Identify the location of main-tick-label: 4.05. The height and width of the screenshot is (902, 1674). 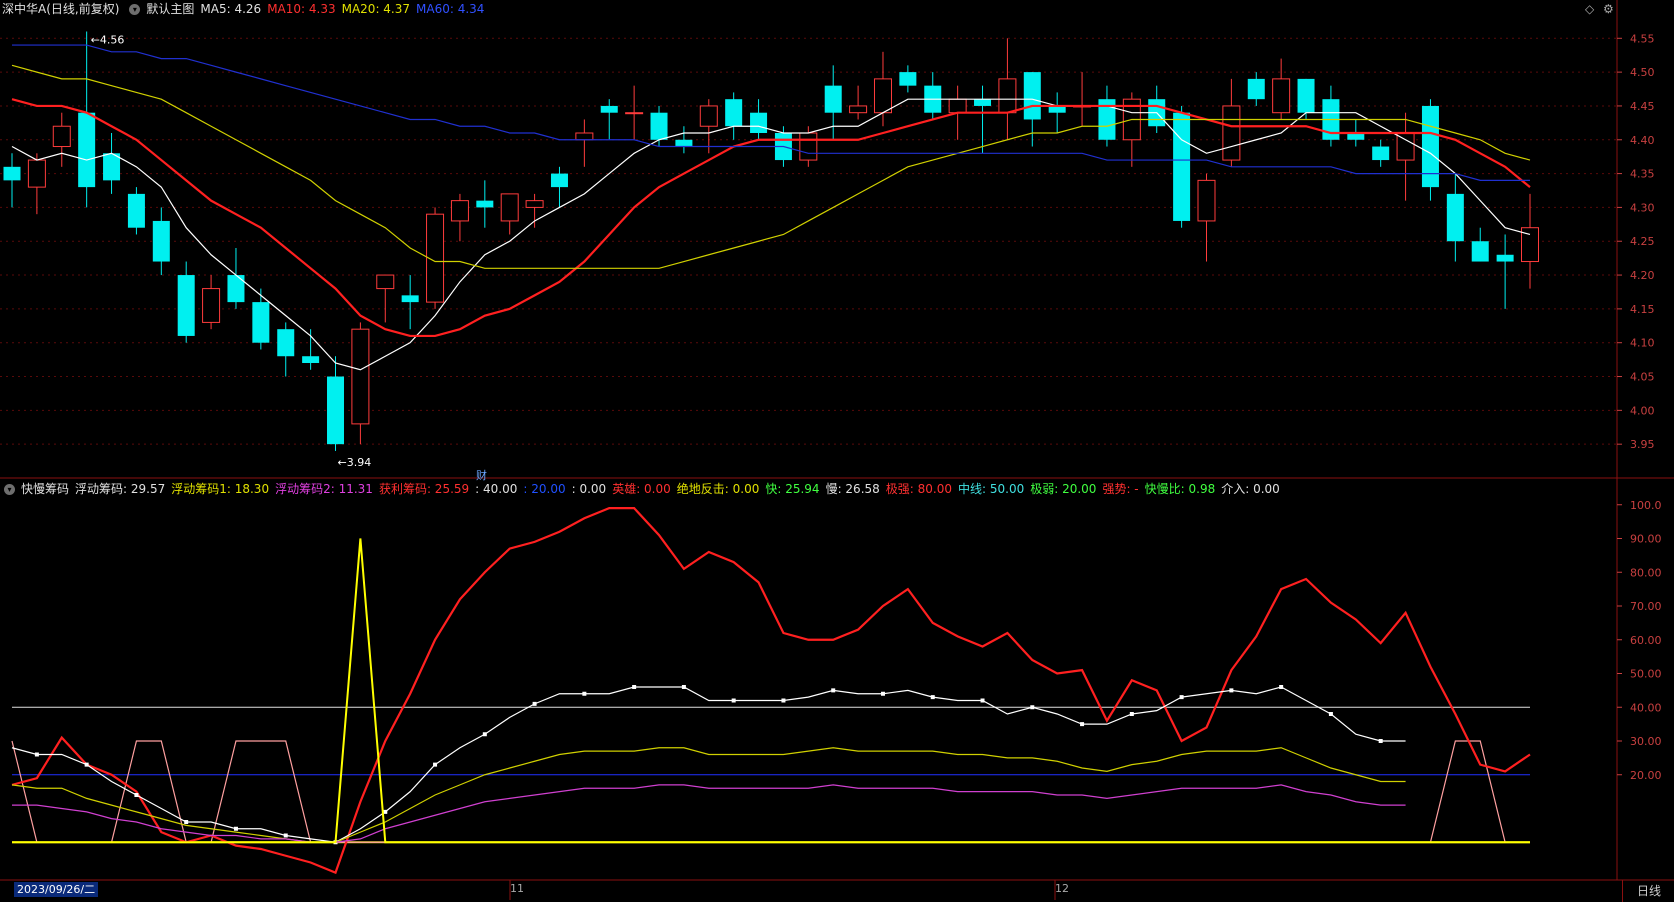
(1642, 377).